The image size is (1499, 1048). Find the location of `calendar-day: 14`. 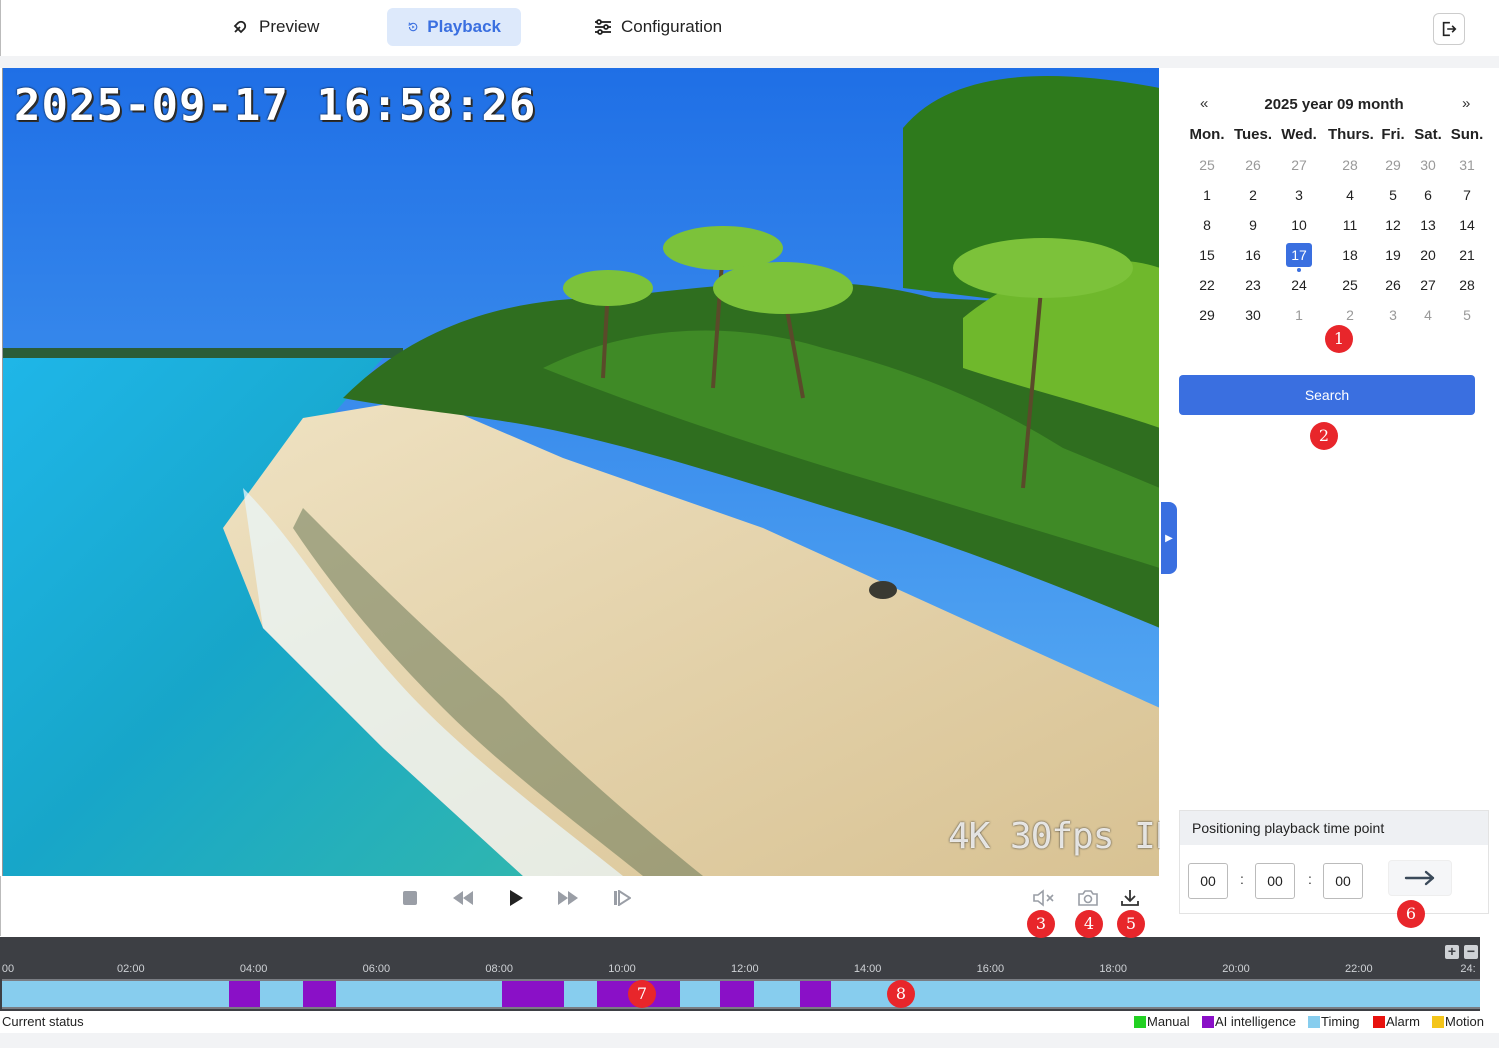

calendar-day: 14 is located at coordinates (1467, 225).